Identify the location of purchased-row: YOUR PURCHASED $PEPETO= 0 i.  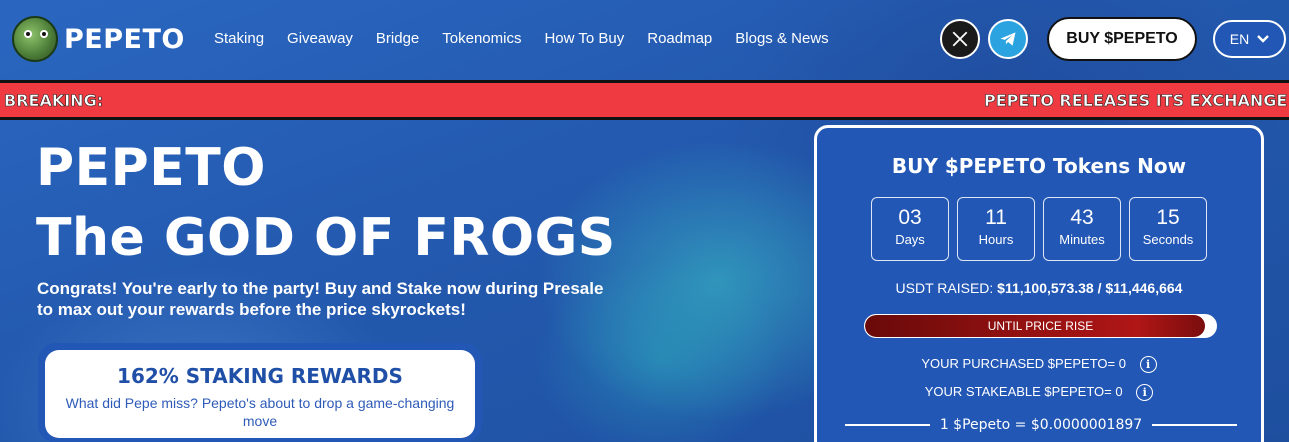
(1039, 365).